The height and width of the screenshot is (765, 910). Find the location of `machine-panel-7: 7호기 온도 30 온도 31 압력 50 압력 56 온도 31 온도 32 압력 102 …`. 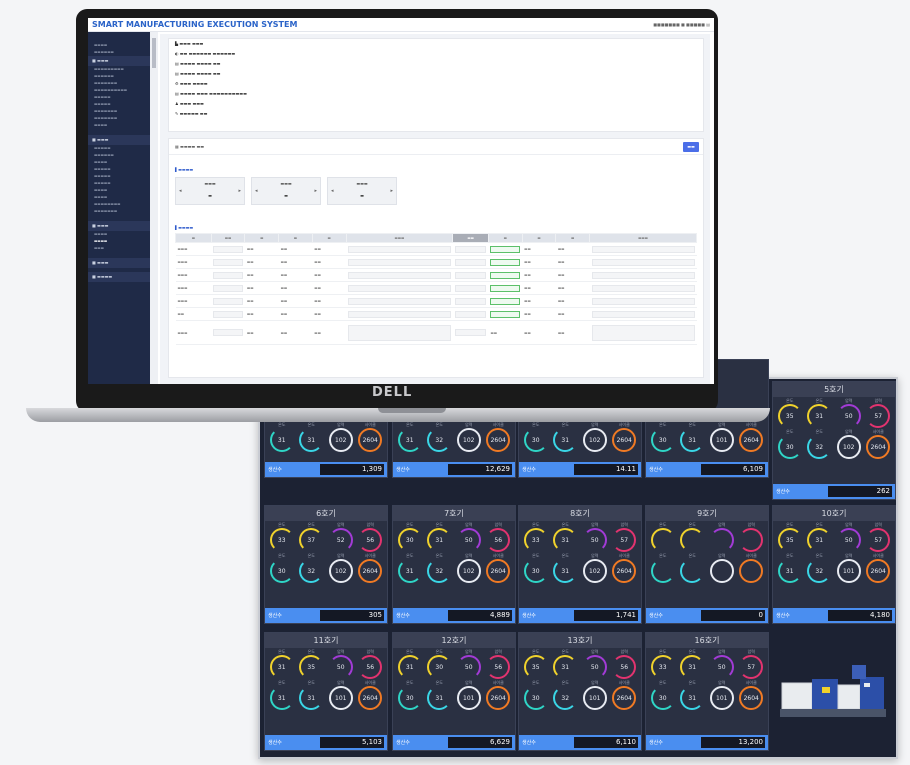

machine-panel-7: 7호기 온도 30 온도 31 압력 50 압력 56 온도 31 온도 32 압력 102 … is located at coordinates (454, 564).